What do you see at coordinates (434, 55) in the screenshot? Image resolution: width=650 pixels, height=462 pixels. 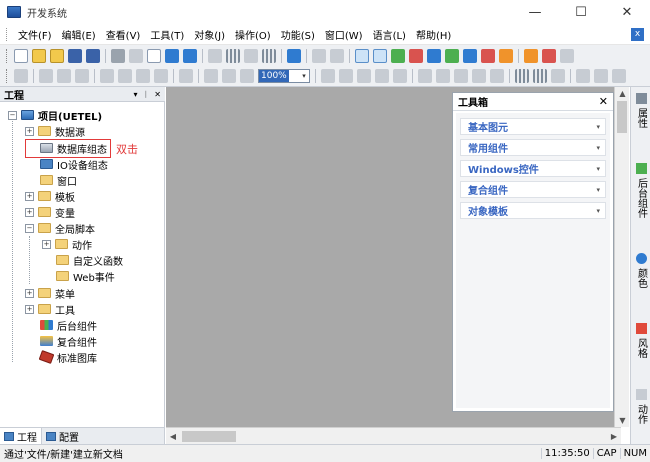 I see `globe-icon` at bounding box center [434, 55].